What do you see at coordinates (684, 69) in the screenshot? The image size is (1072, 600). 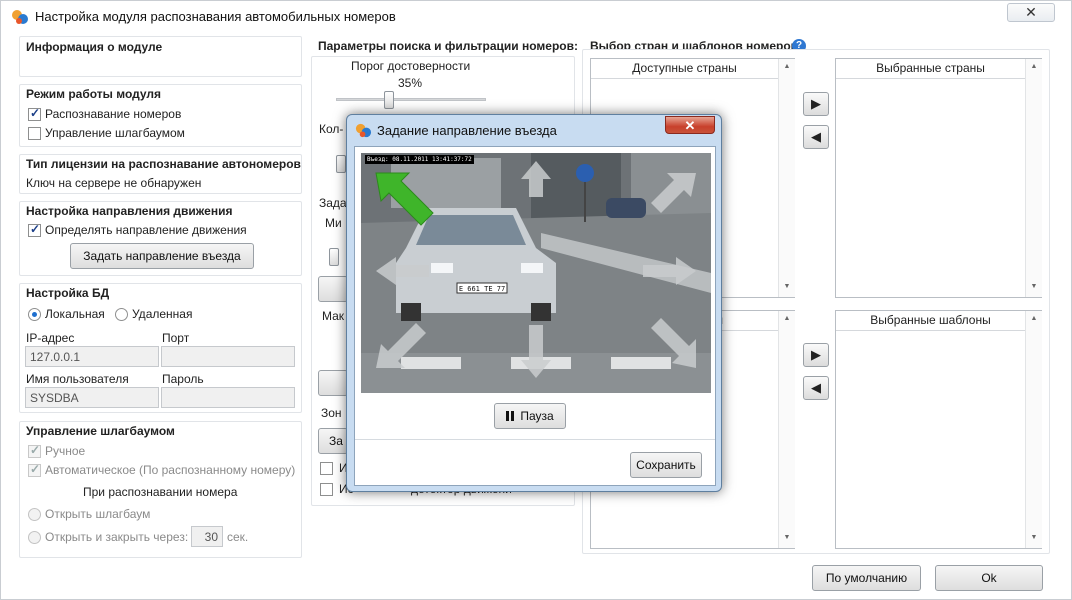 I see `available-countries-header: Доступные страны` at bounding box center [684, 69].